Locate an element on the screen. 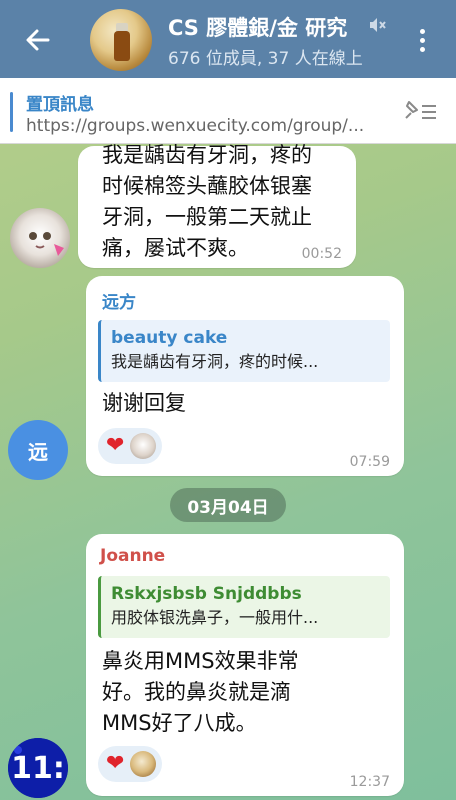  avatar-letter: 远 is located at coordinates (38, 451).